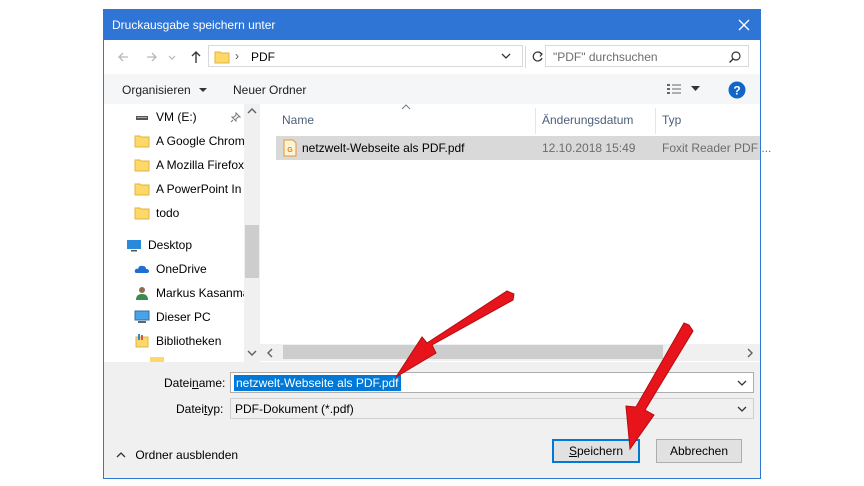 The height and width of the screenshot is (486, 864). I want to click on annotation-overlay, so click(544, 370).